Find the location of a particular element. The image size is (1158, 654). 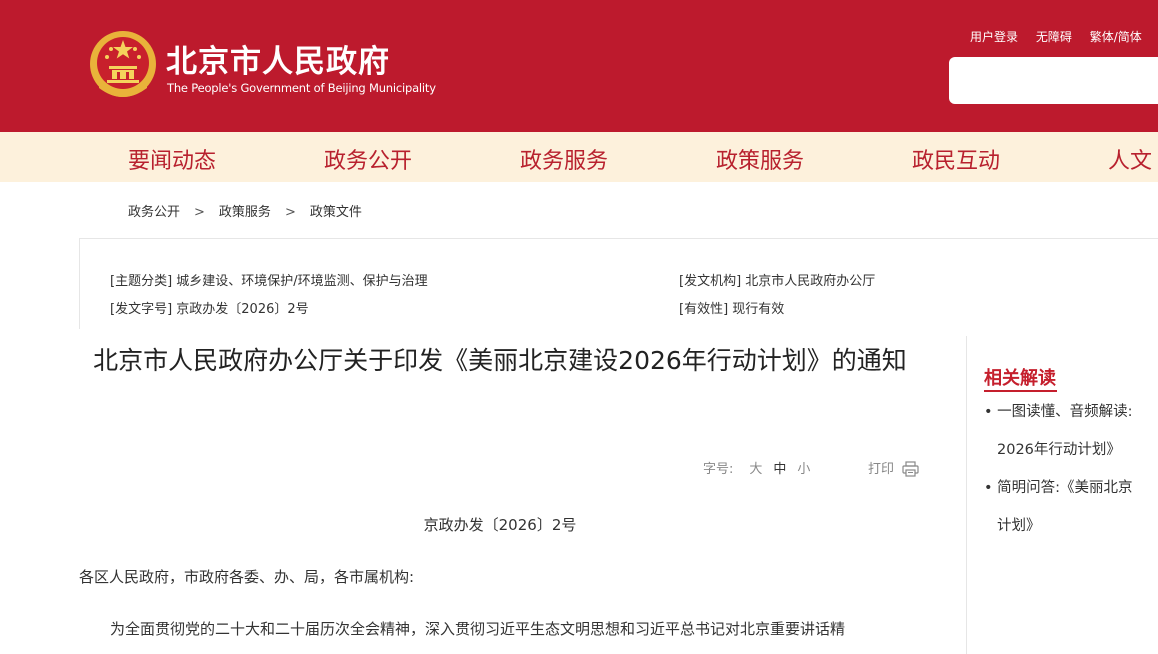

search-input is located at coordinates (1053, 80).